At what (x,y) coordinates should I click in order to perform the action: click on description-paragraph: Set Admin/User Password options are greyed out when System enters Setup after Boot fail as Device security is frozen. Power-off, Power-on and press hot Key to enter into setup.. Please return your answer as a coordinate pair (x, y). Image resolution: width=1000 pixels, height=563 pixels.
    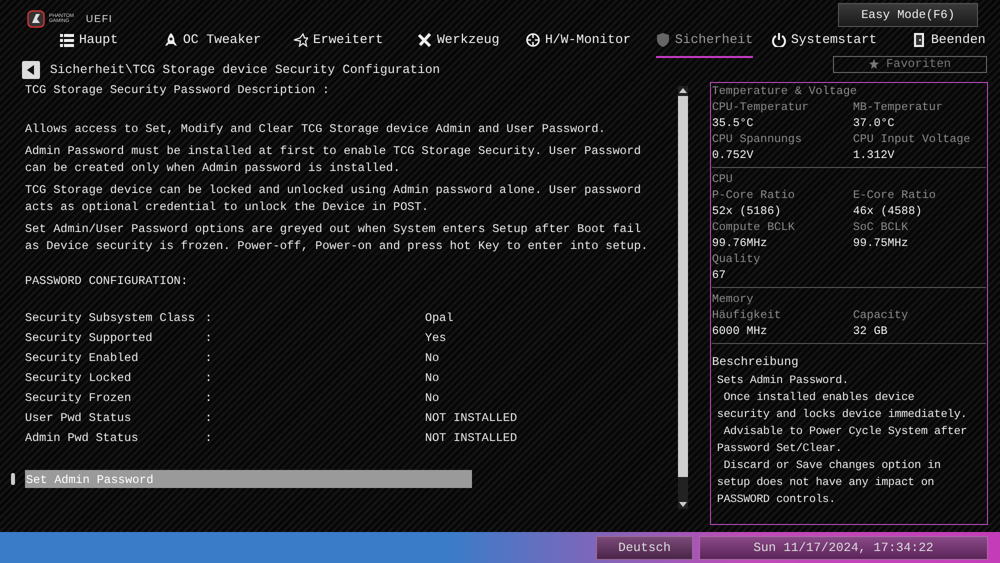
    Looking at the image, I should click on (337, 238).